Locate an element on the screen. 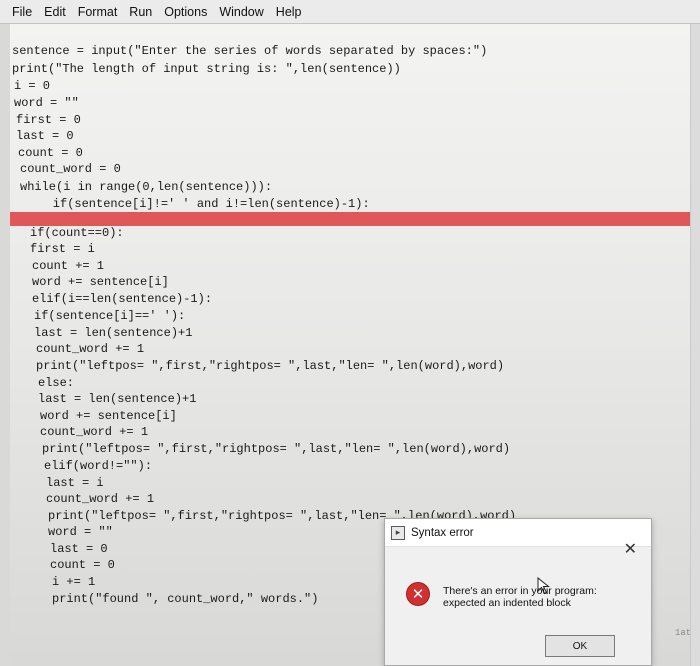 This screenshot has width=700, height=666. menu-options: Options is located at coordinates (185, 12).